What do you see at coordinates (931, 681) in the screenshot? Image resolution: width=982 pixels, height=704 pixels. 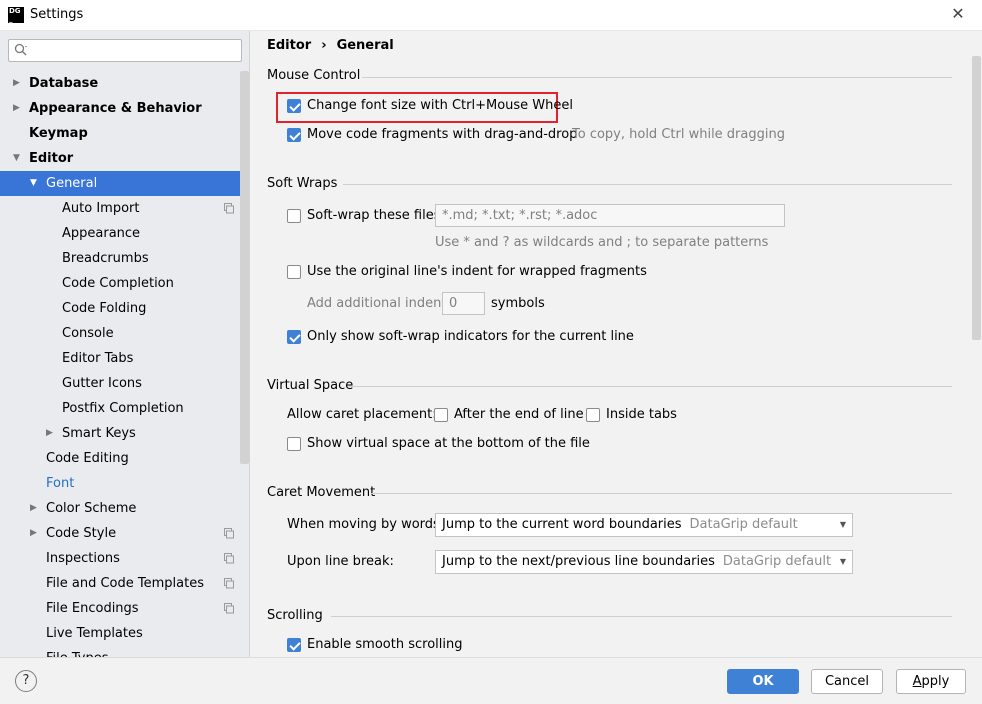 I see `apply-button: Apply` at bounding box center [931, 681].